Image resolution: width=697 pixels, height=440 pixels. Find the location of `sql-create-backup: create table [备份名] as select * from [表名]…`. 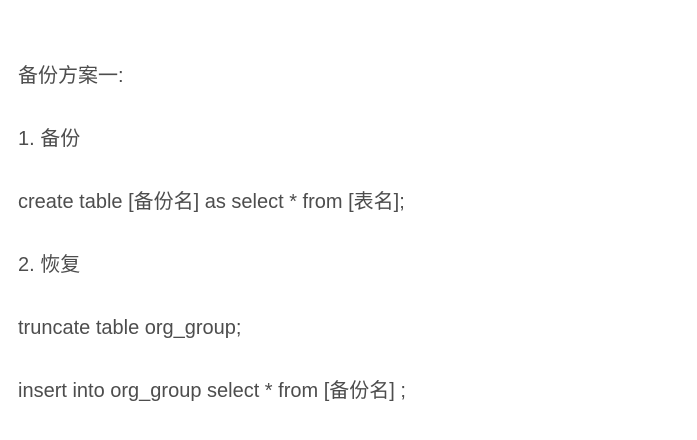

sql-create-backup: create table [备份名] as select * from [表名]… is located at coordinates (211, 202).